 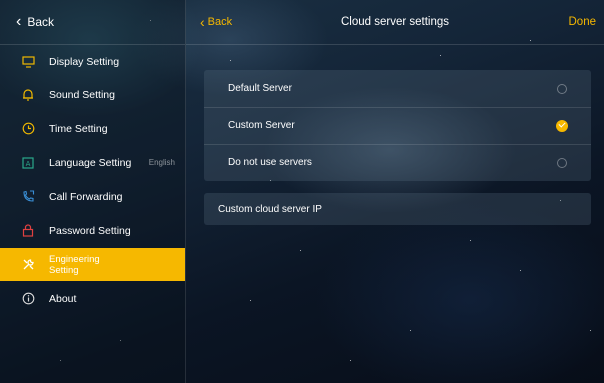 I want to click on sidebar-item-about: About, so click(x=92, y=298).